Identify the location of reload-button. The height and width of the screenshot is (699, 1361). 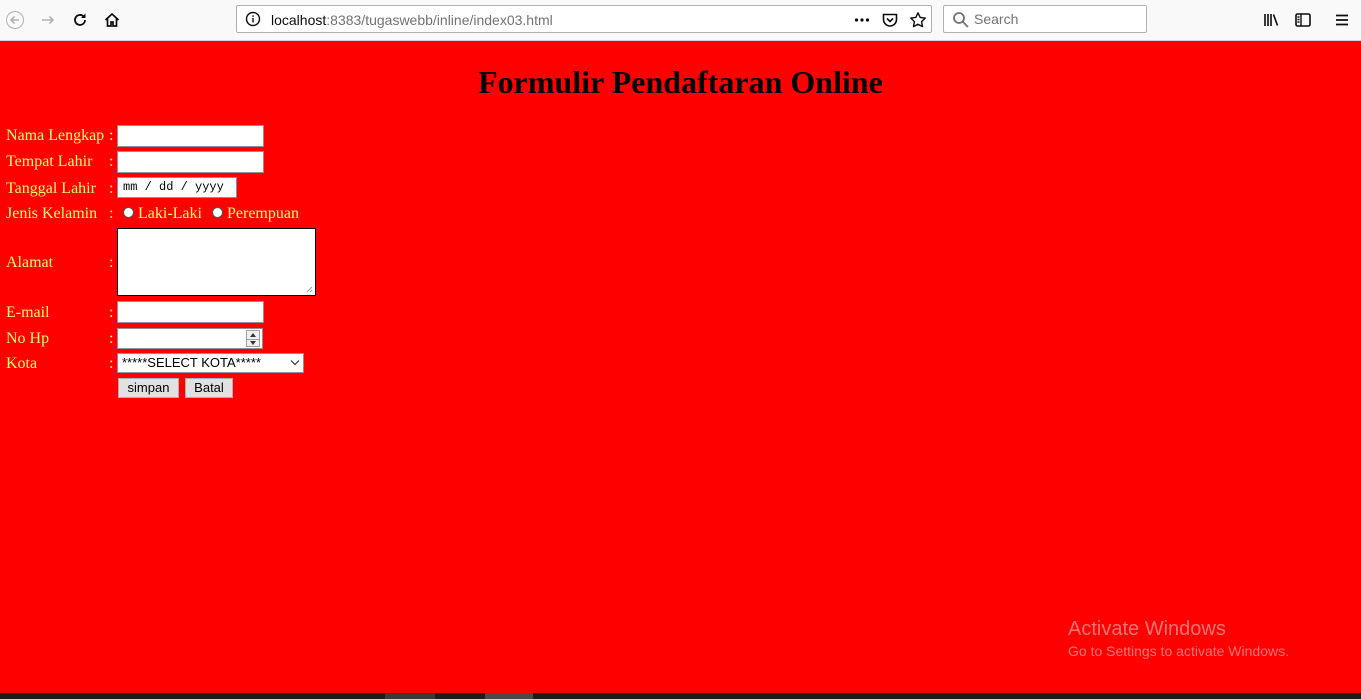
(80, 20).